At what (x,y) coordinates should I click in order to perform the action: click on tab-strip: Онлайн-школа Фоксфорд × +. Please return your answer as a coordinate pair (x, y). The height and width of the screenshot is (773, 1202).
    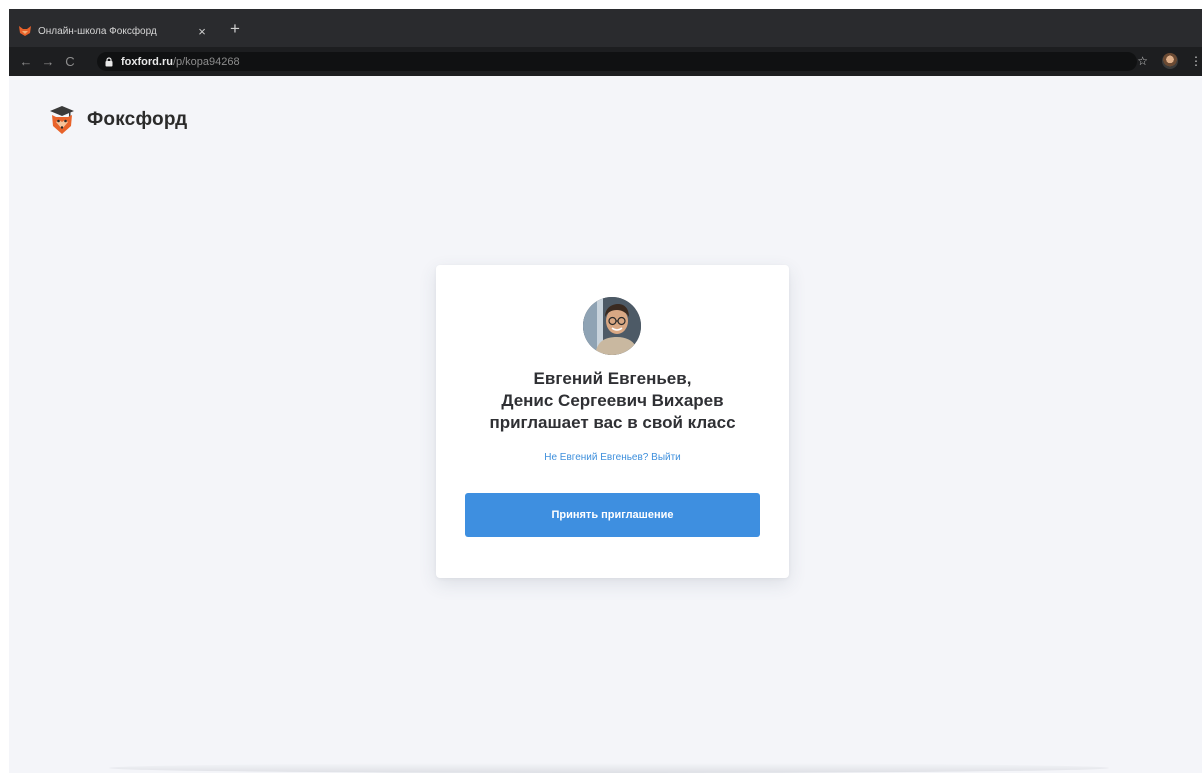
    Looking at the image, I should click on (605, 28).